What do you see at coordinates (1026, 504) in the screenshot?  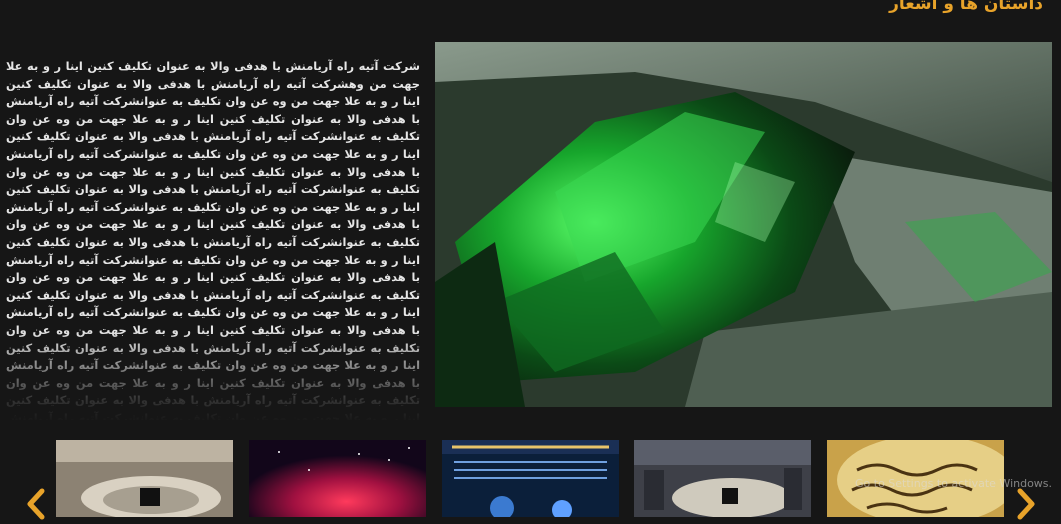 I see `chevron-right-icon` at bounding box center [1026, 504].